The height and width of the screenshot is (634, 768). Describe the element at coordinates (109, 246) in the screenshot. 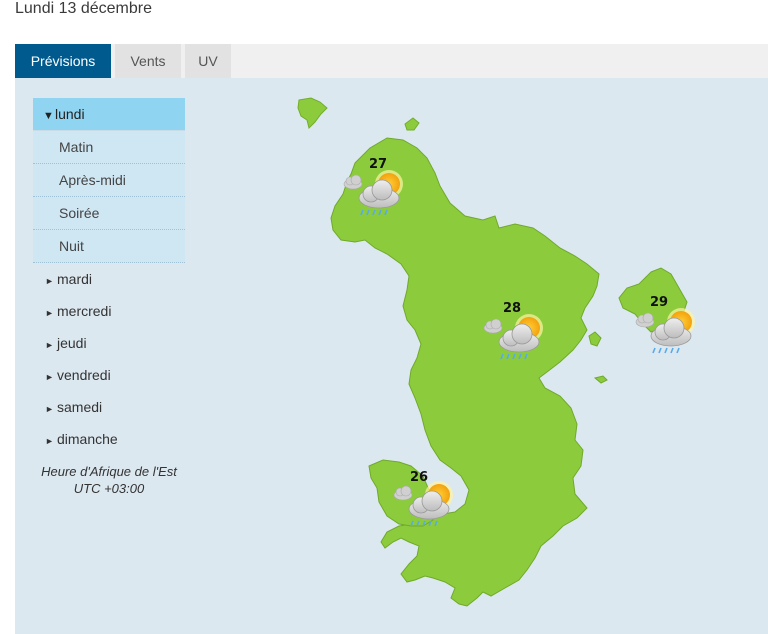

I see `slot-nuit: Nuit` at that location.